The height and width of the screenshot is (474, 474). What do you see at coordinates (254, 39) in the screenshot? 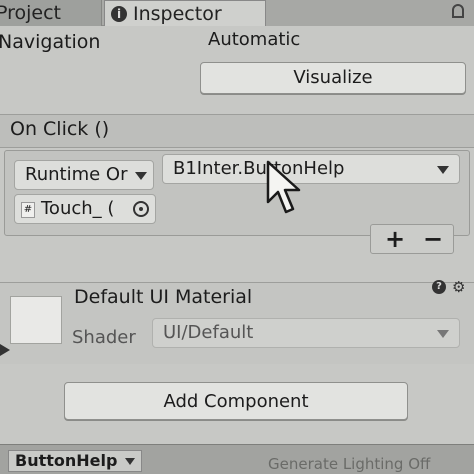
I see `navigation-value: Automatic` at bounding box center [254, 39].